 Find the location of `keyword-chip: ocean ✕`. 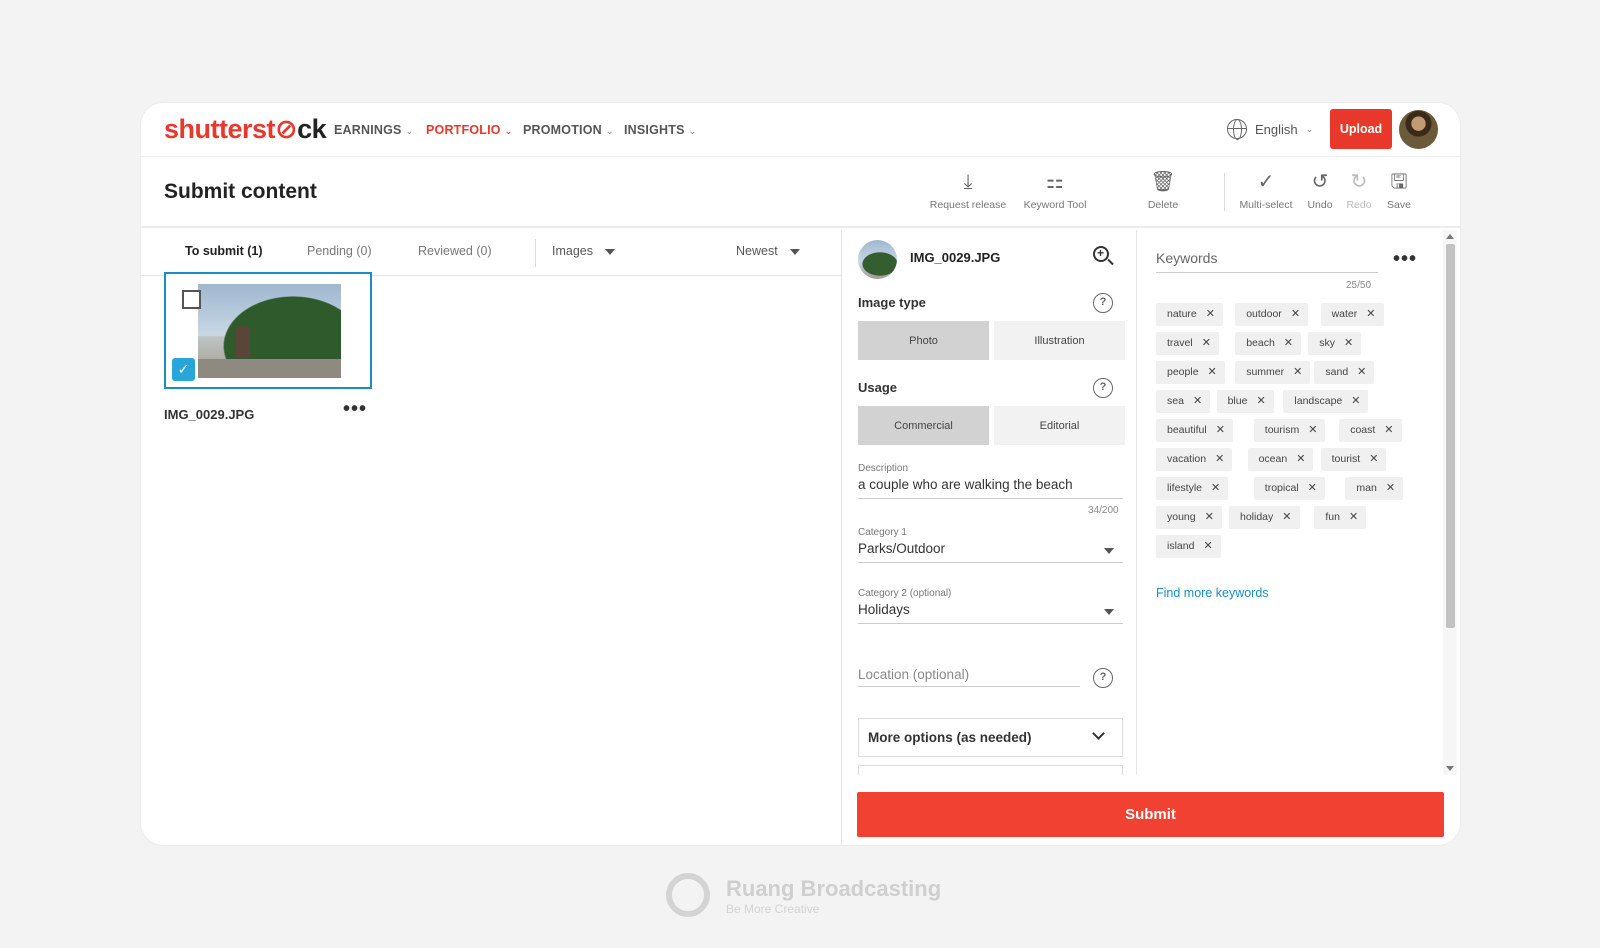

keyword-chip: ocean ✕ is located at coordinates (1280, 459).